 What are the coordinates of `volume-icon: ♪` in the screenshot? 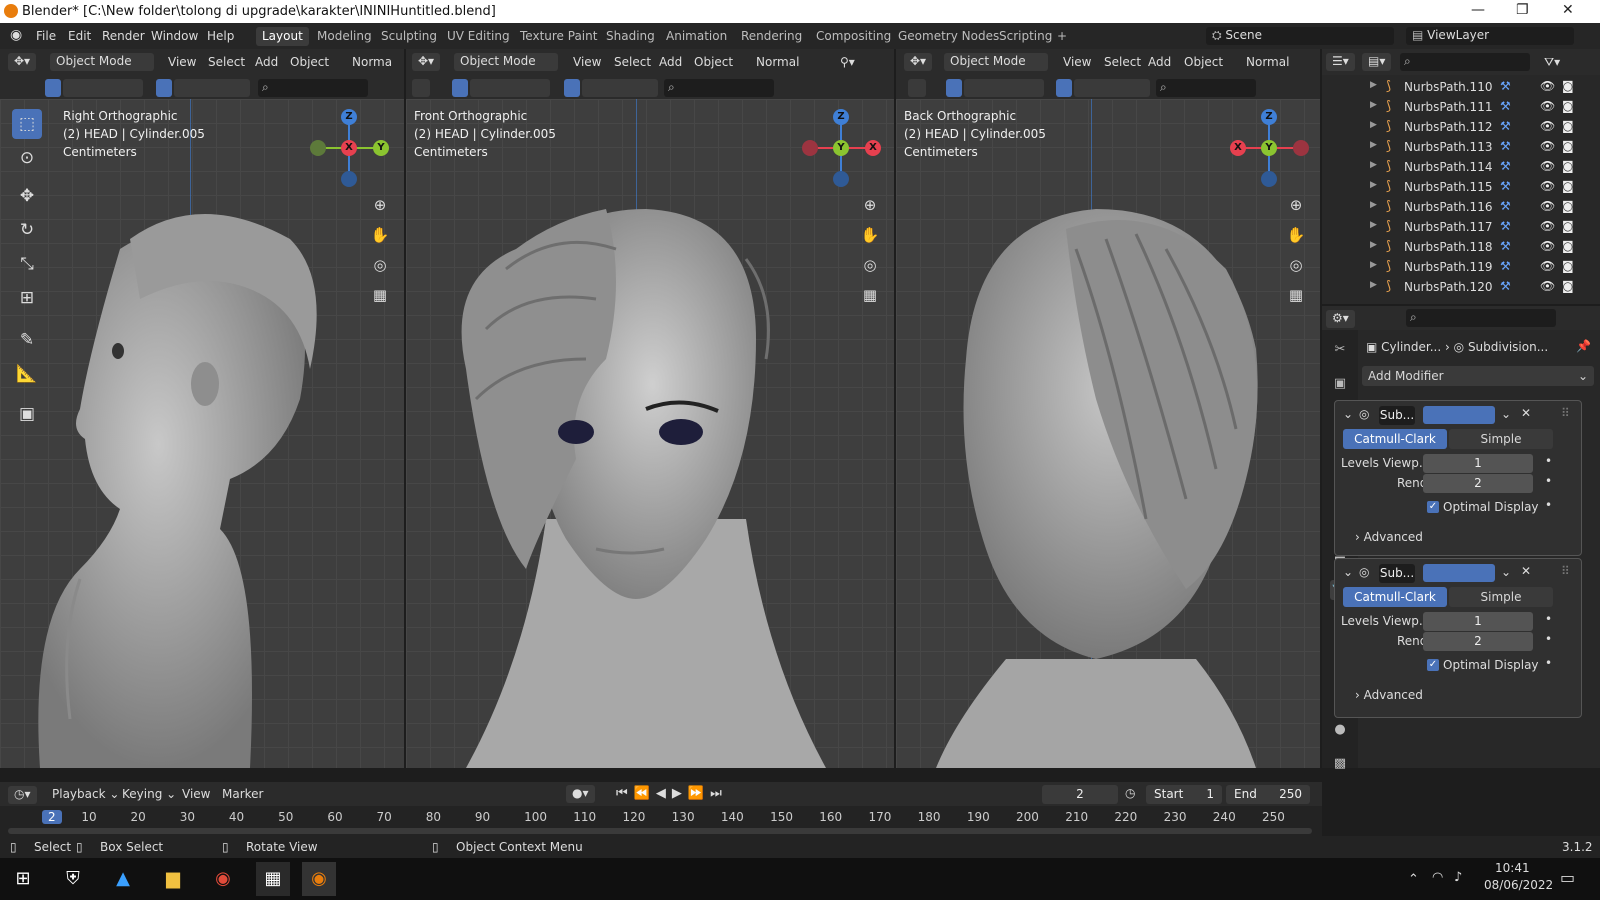 It's located at (1458, 877).